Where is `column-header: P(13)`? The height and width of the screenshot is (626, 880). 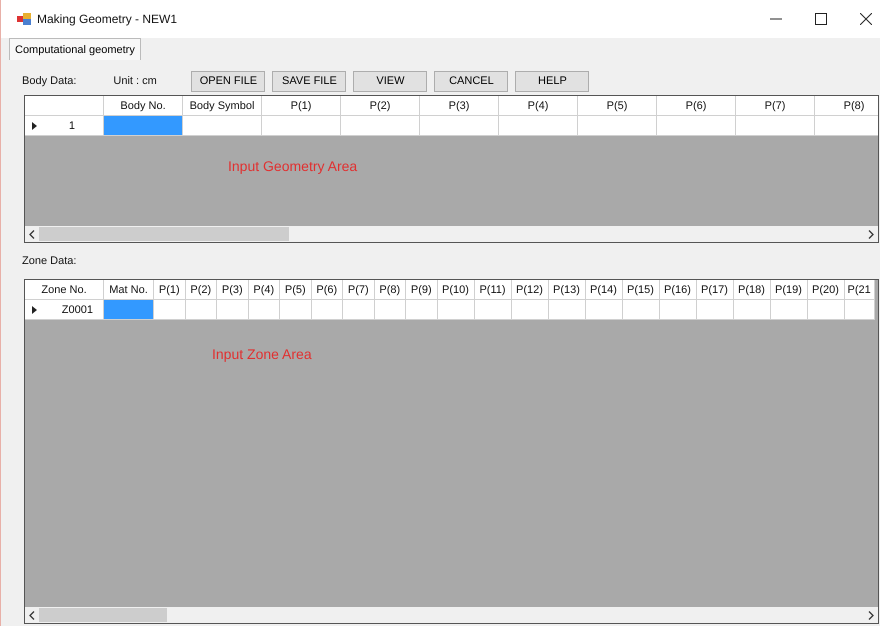
column-header: P(13) is located at coordinates (567, 290).